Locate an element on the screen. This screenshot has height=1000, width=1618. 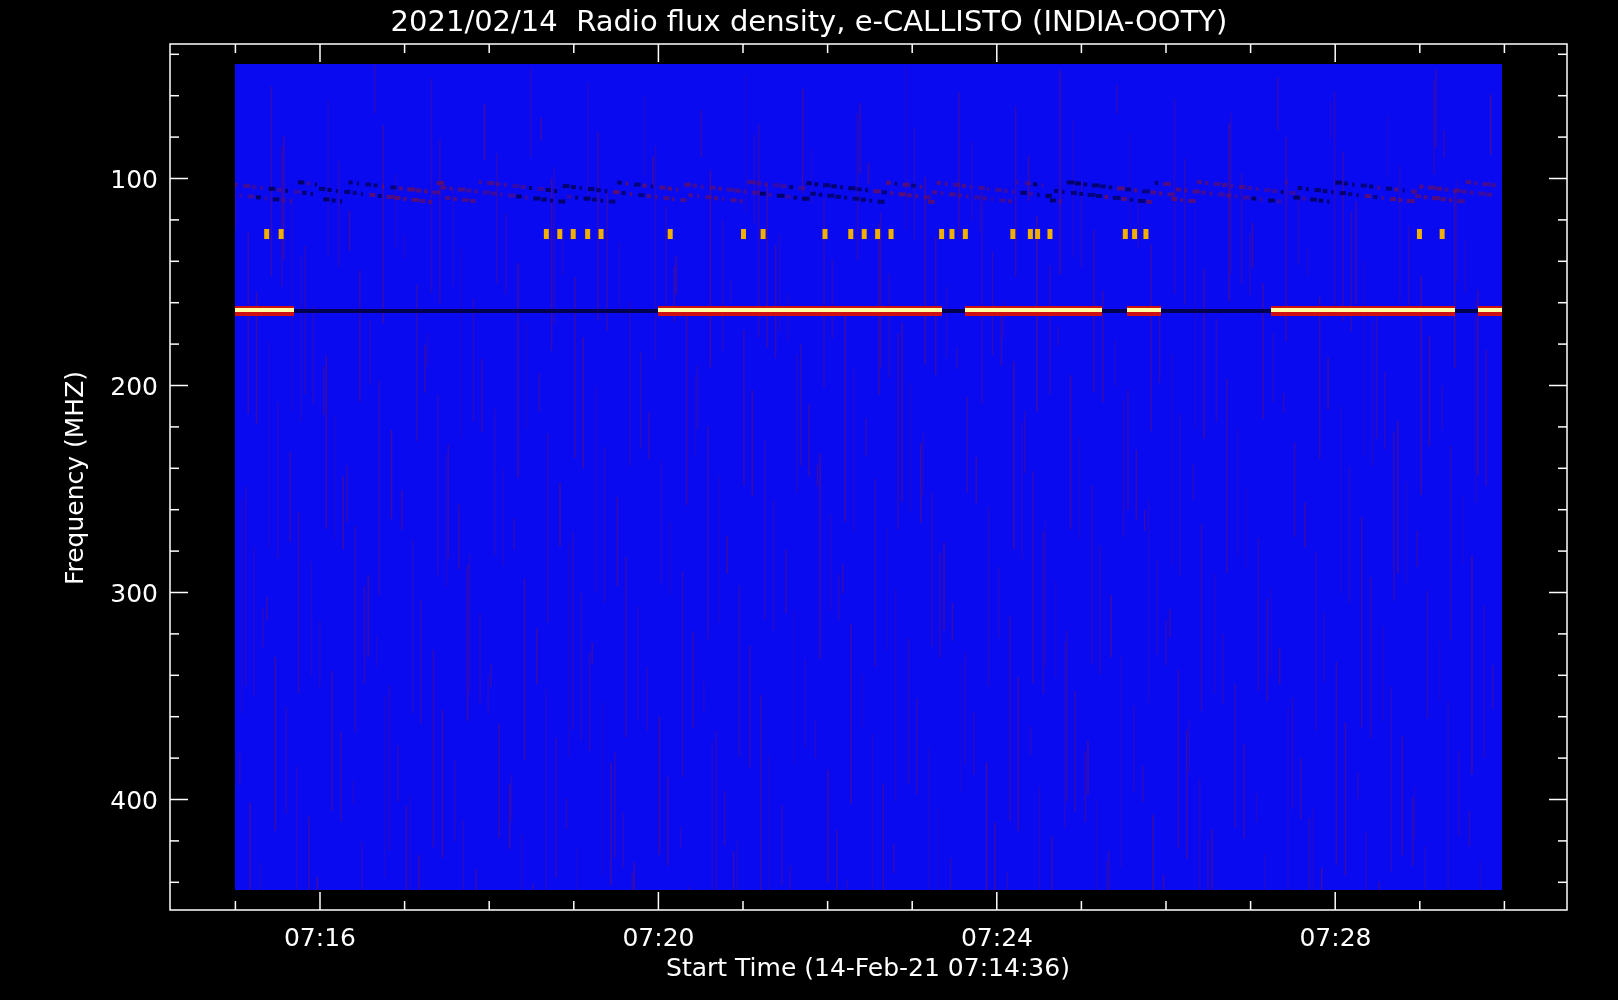
y-tick-label: 300 is located at coordinates (134, 593).